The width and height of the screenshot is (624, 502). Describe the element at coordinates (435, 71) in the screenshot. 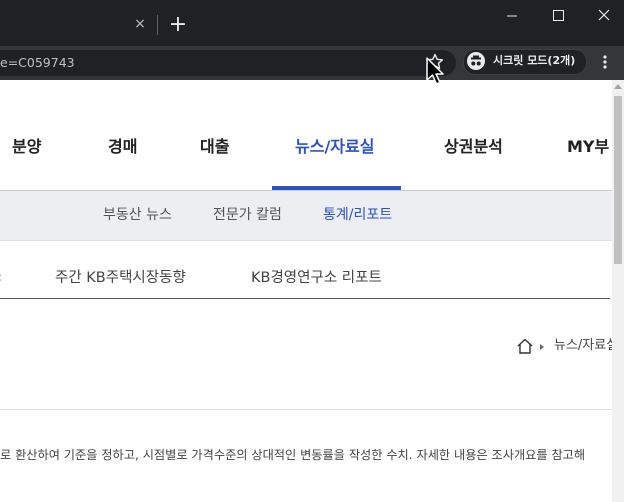

I see `mouse-cursor-icon` at that location.